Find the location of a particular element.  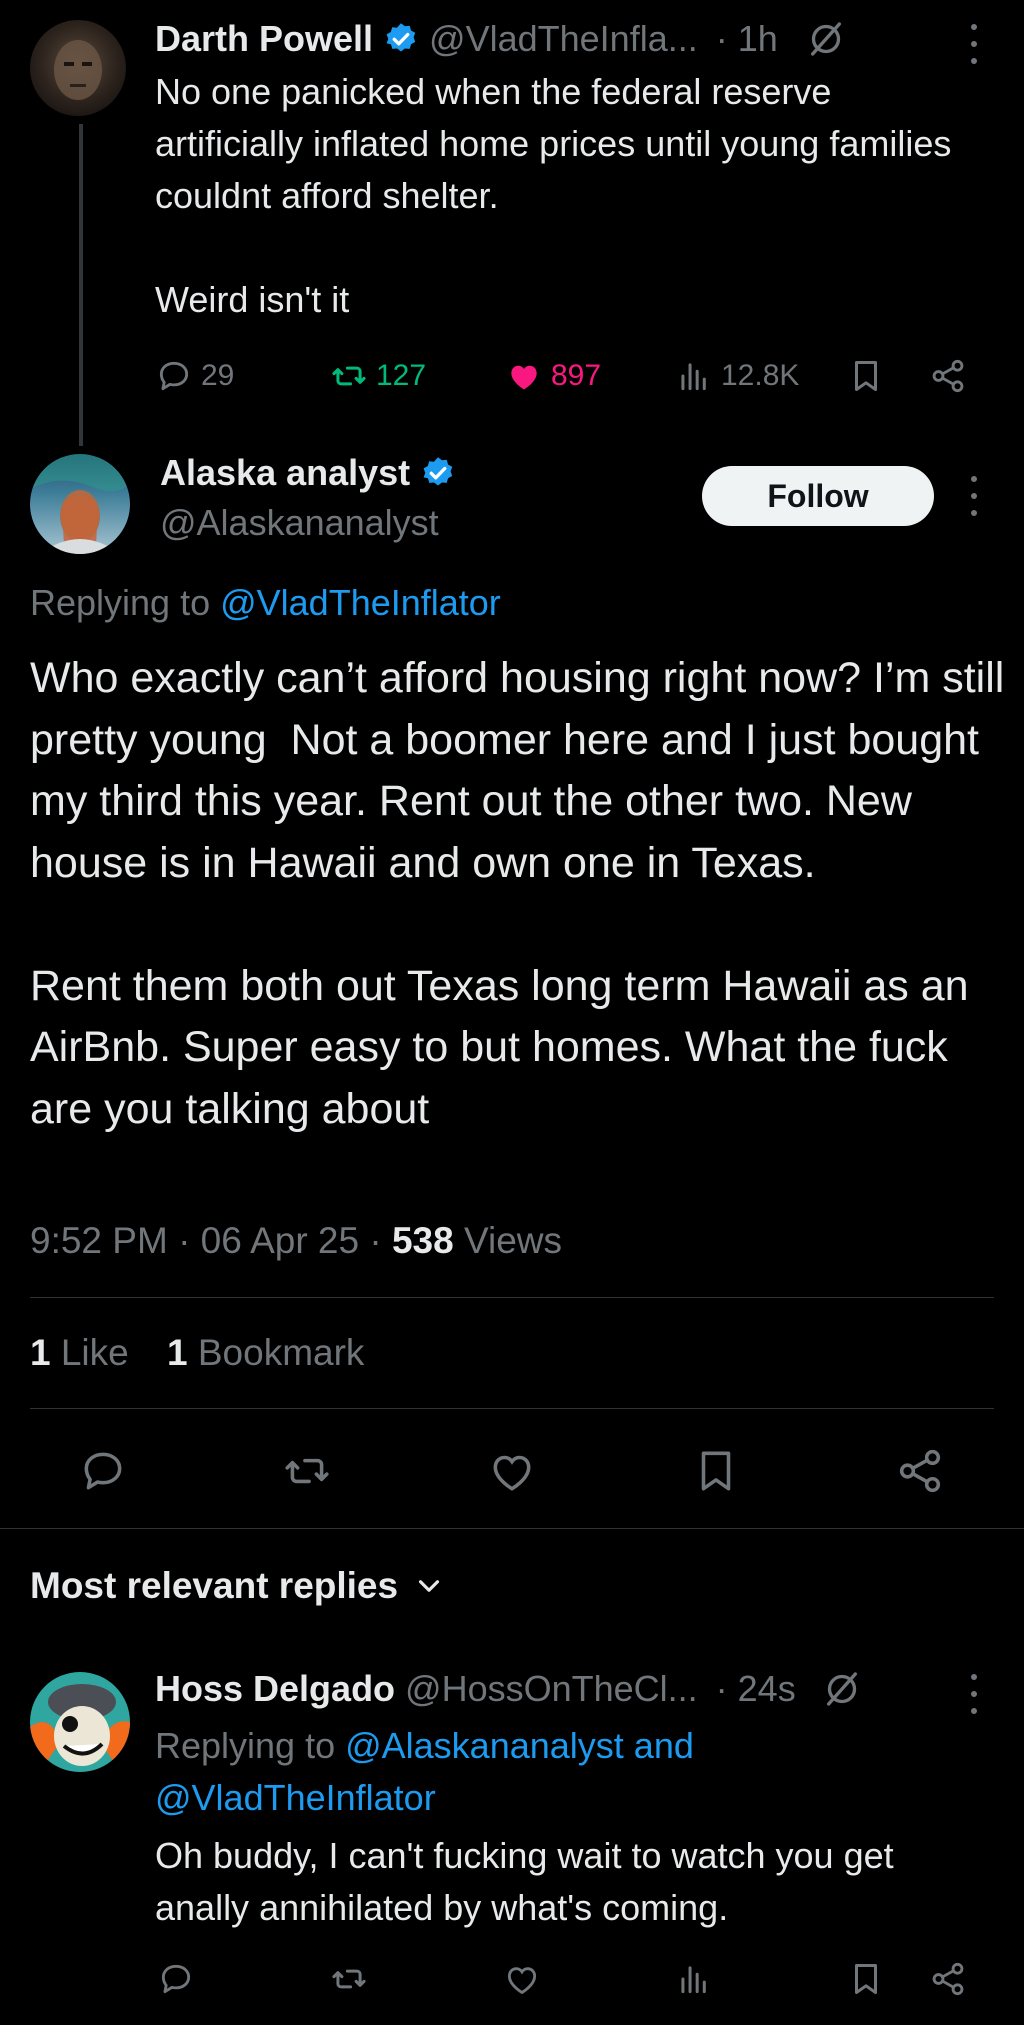

parent-repost-button: 127 is located at coordinates (378, 376).